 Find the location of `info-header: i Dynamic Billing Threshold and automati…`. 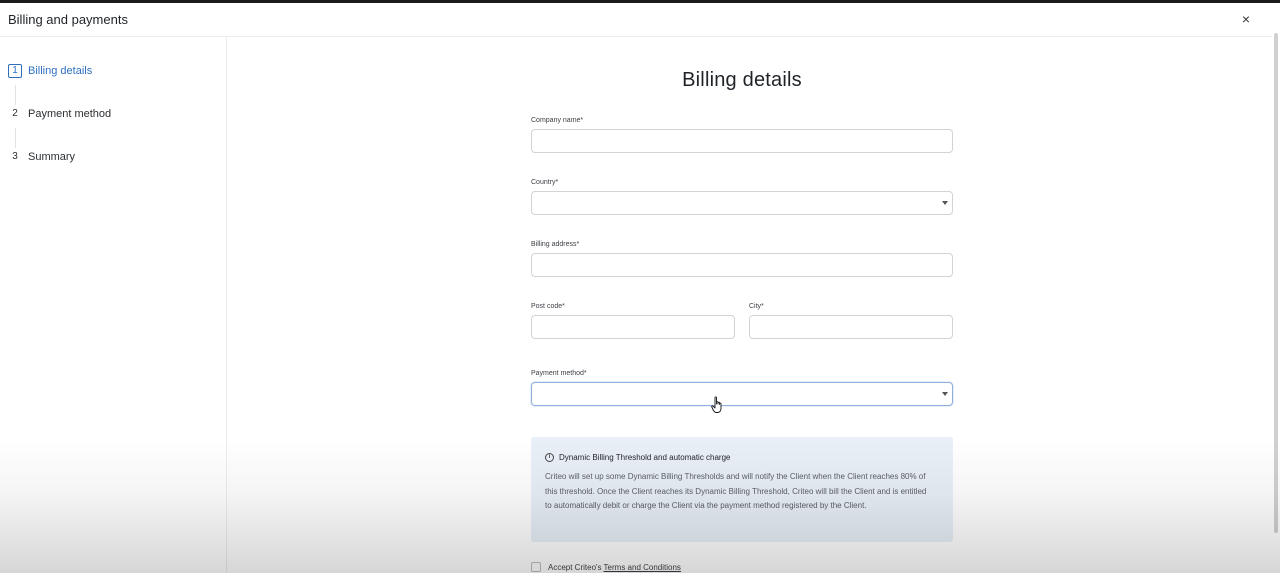

info-header: i Dynamic Billing Threshold and automati… is located at coordinates (638, 457).